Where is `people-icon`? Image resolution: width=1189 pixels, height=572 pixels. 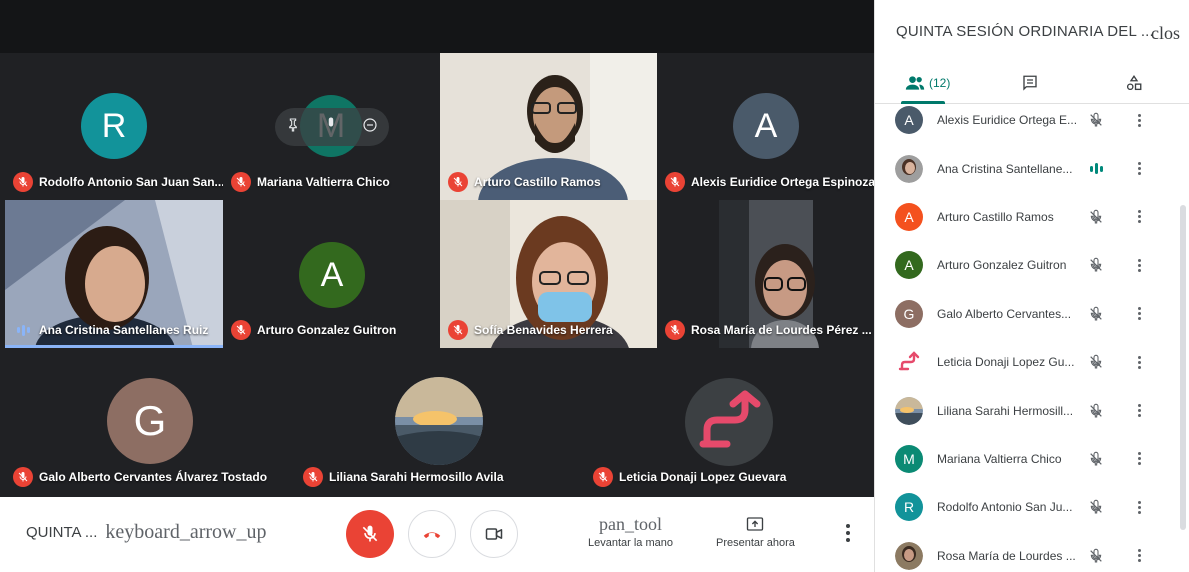 people-icon is located at coordinates (915, 83).